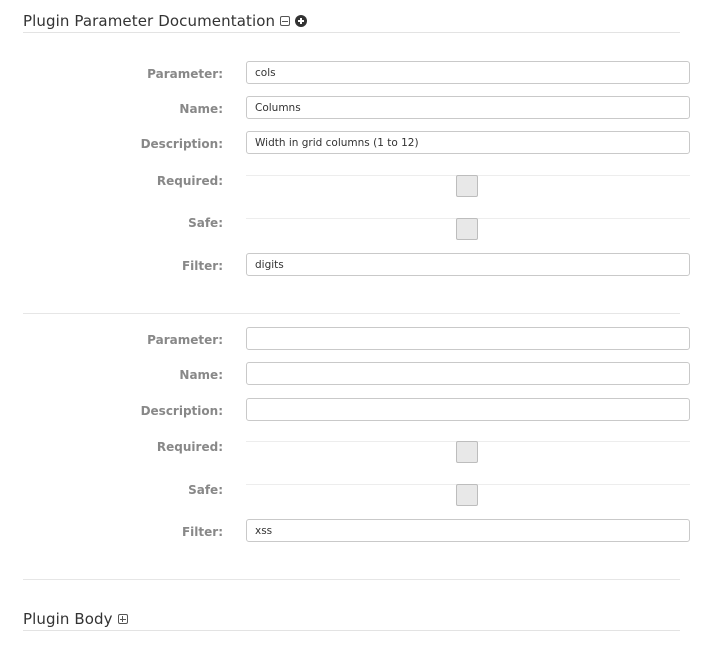 The width and height of the screenshot is (718, 668). Describe the element at coordinates (68, 619) in the screenshot. I see `section-title: Plugin Body` at that location.